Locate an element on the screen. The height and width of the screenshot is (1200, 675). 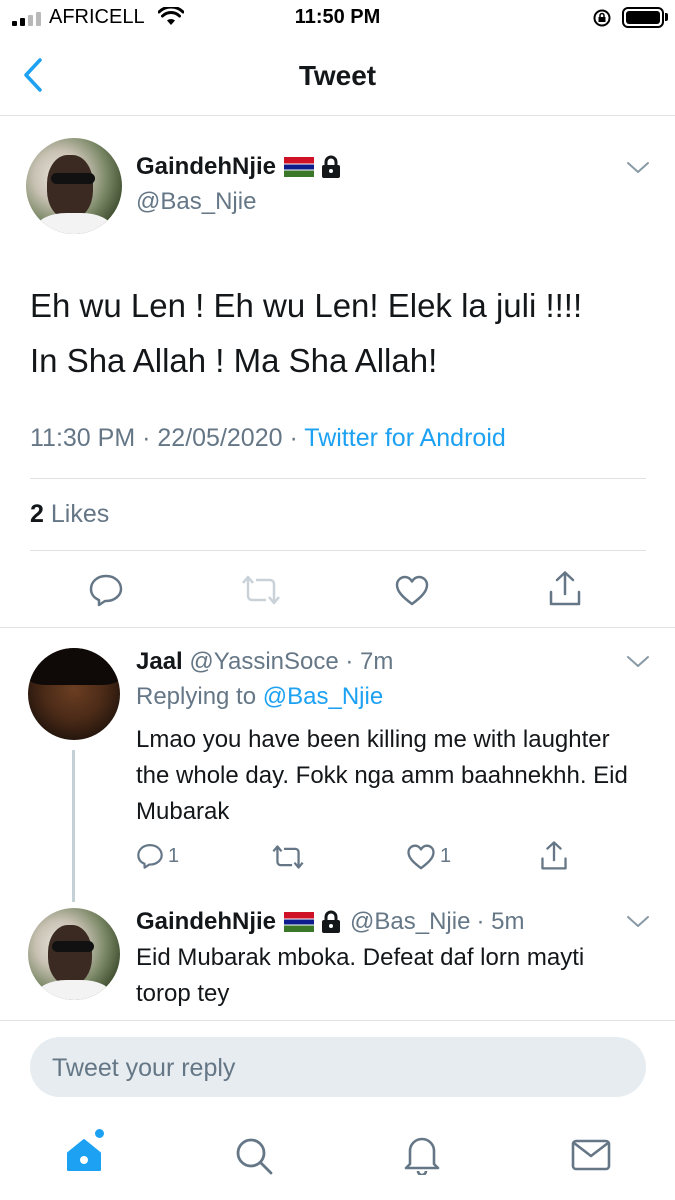
home-notification-dot is located at coordinates (99, 1133).